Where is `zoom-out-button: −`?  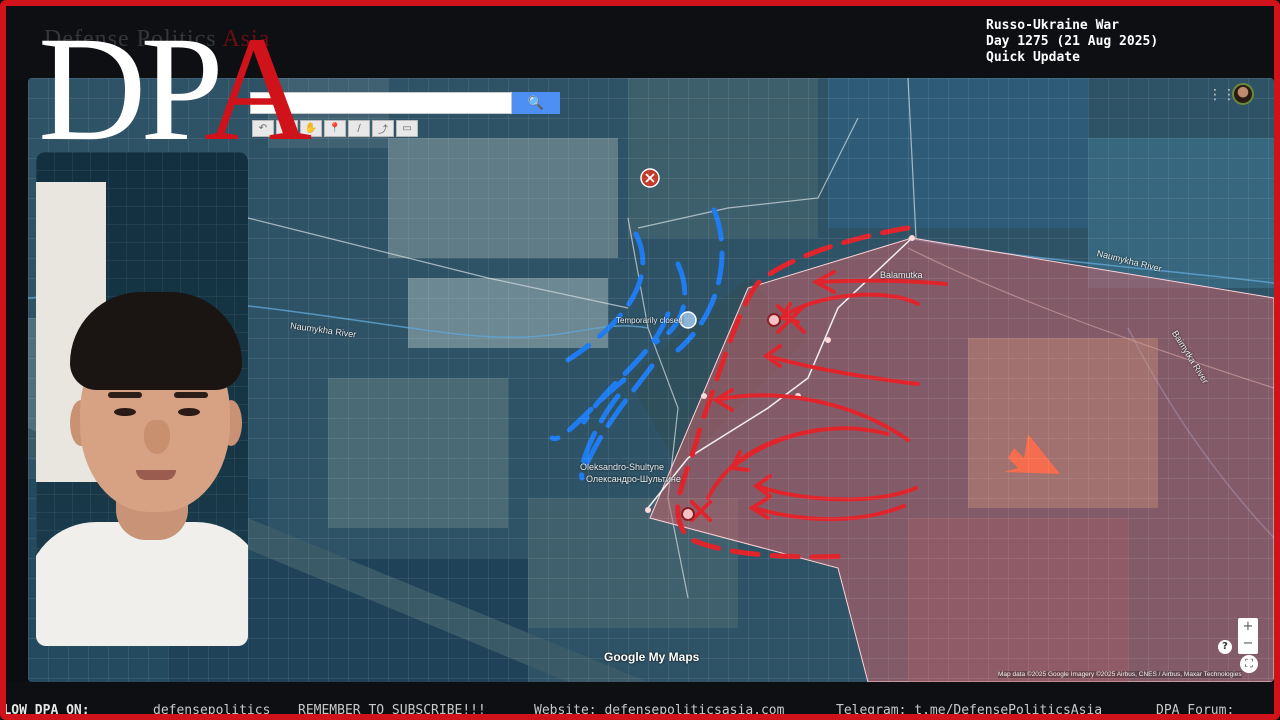 zoom-out-button: − is located at coordinates (1248, 643).